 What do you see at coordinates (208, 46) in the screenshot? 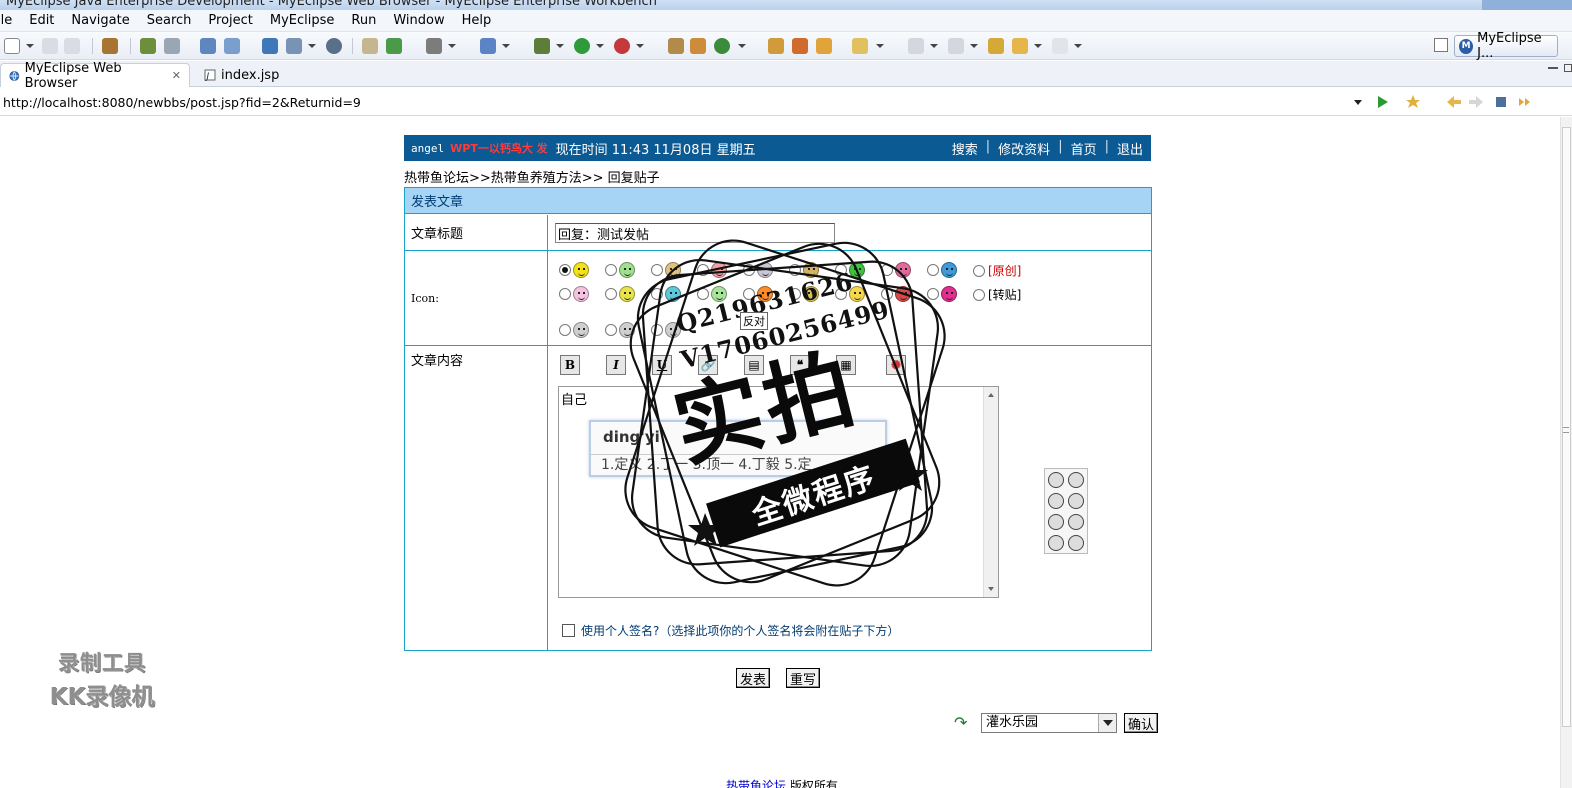
I see `deploy-icon` at bounding box center [208, 46].